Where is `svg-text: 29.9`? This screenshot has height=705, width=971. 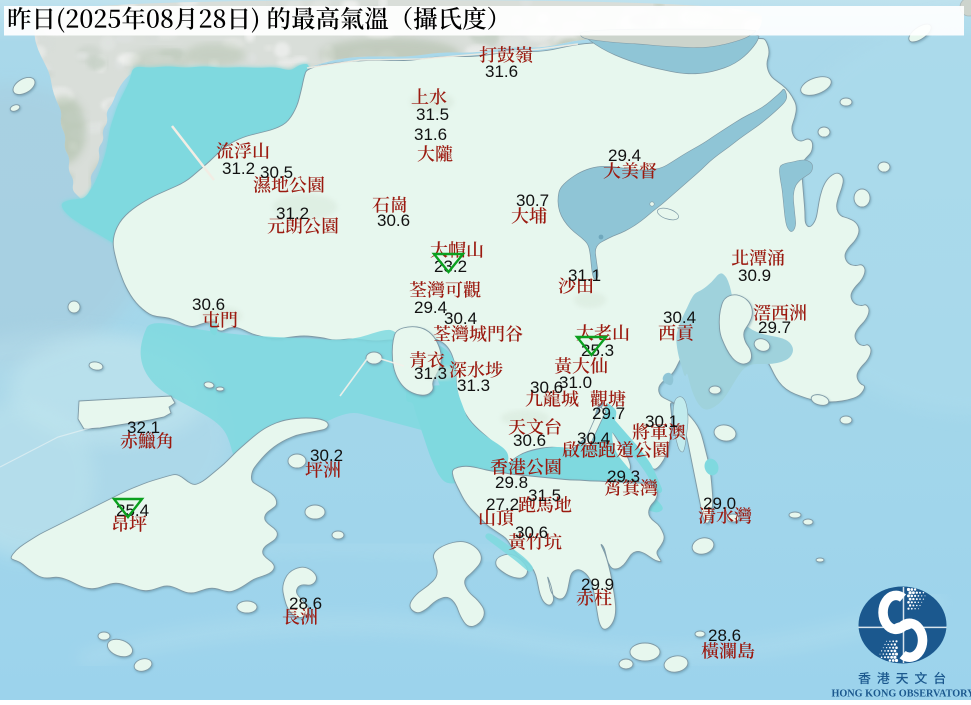
svg-text: 29.9 is located at coordinates (597, 584).